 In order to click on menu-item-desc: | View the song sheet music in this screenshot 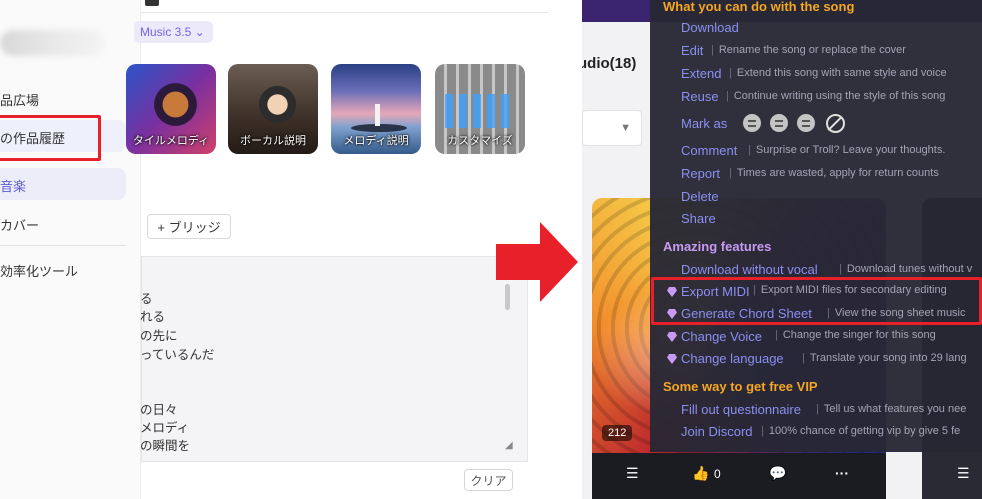, I will do `click(896, 313)`.